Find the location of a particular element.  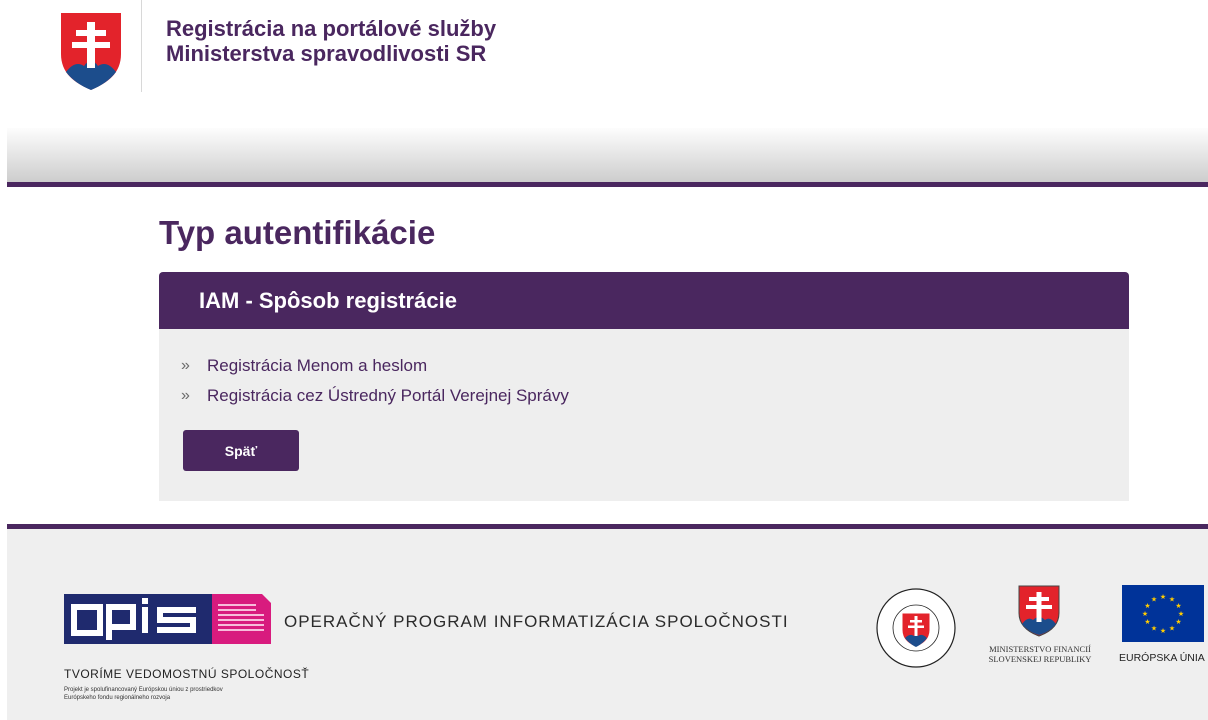

european-union-logo: ★ ★ ★ ★ ★ ★ ★ ★ ★ ★ ★ ★ EURÓPSKA ÚNIA is located at coordinates (1161, 628).